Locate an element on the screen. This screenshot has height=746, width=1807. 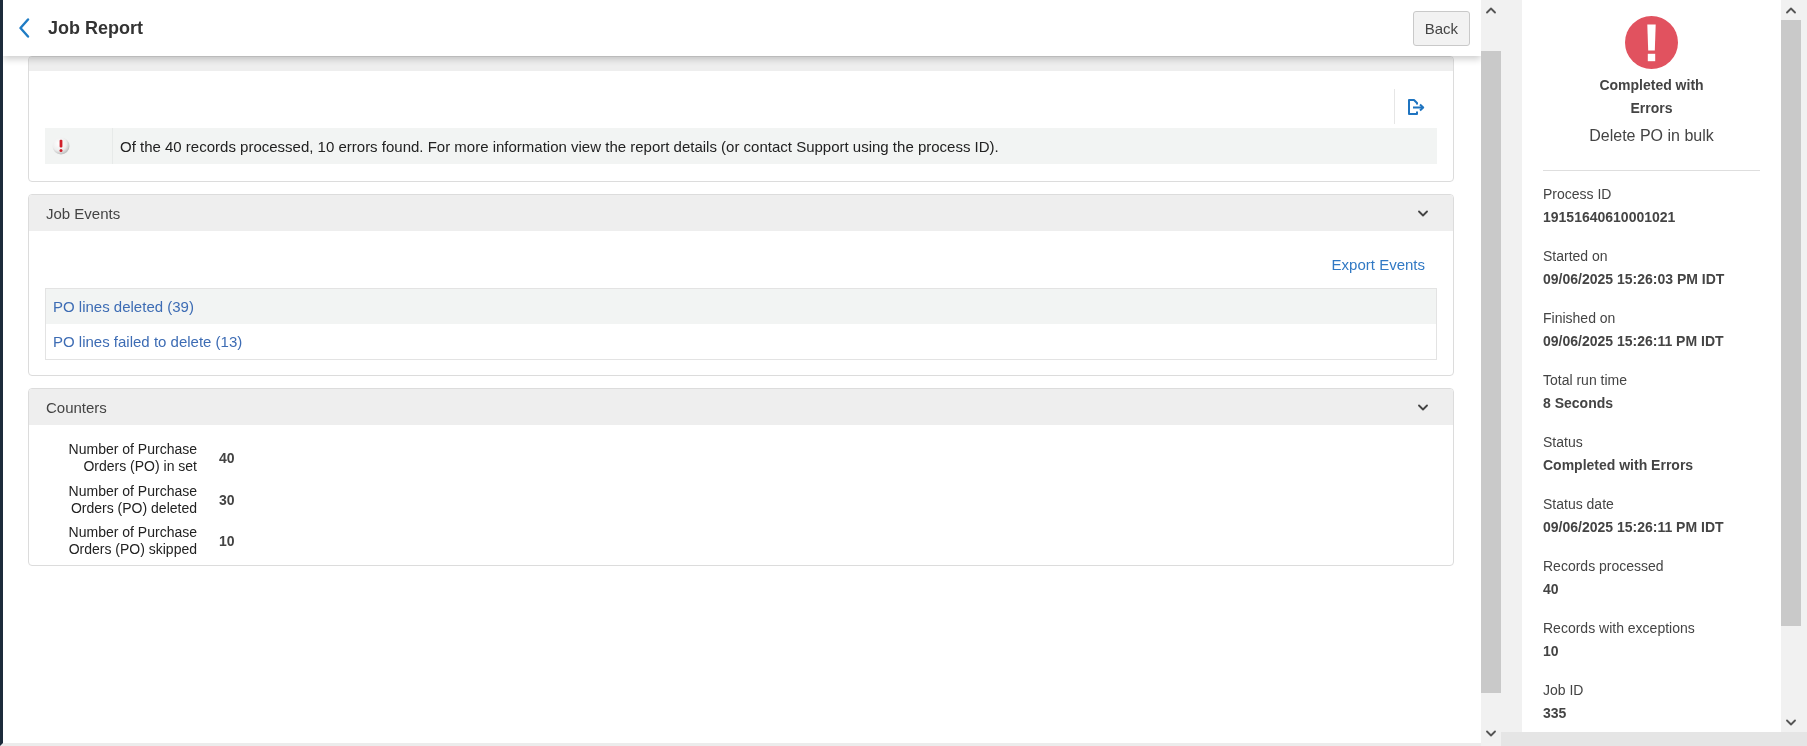
field-value: 09/06/2025 15:26:03 PM IDT is located at coordinates (1634, 279).